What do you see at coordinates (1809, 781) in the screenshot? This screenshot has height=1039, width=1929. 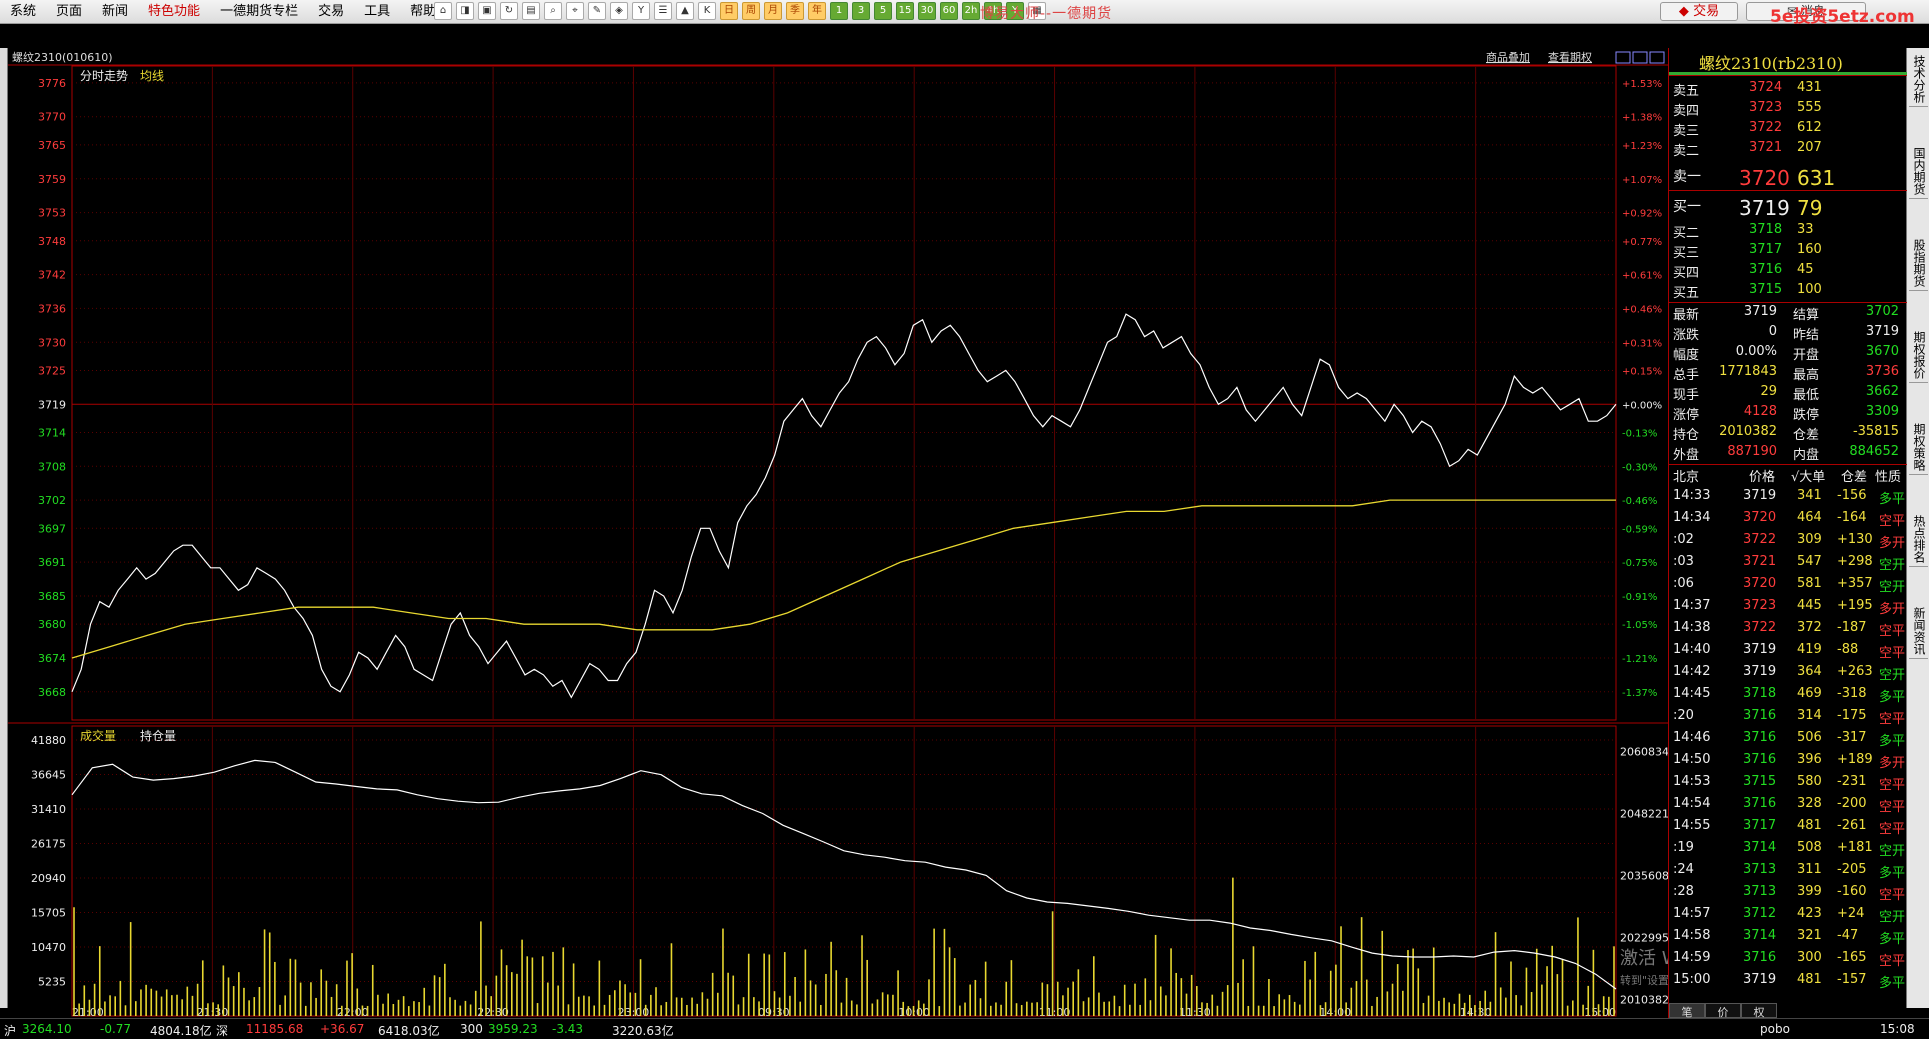 I see `tick-volume: 580` at bounding box center [1809, 781].